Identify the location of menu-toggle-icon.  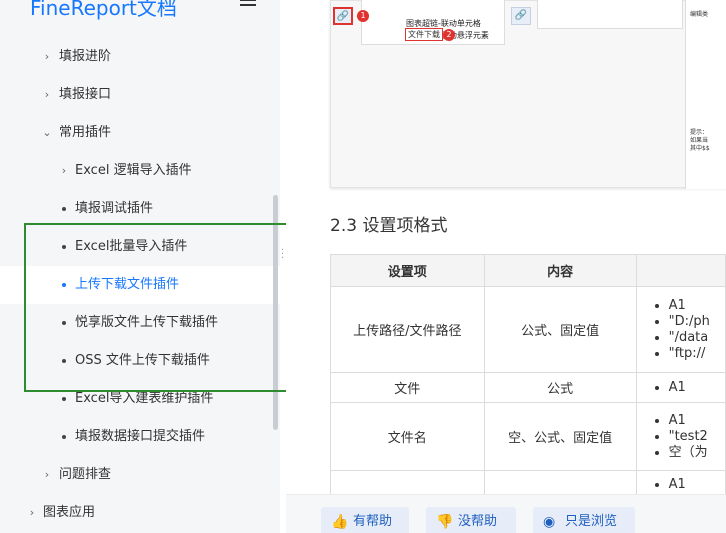
(248, 4).